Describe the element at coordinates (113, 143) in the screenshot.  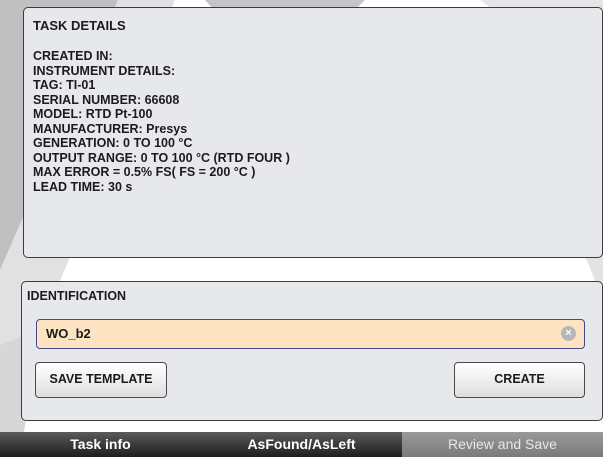
I see `generation-line: GENERATION: 0 TO 100 °C` at that location.